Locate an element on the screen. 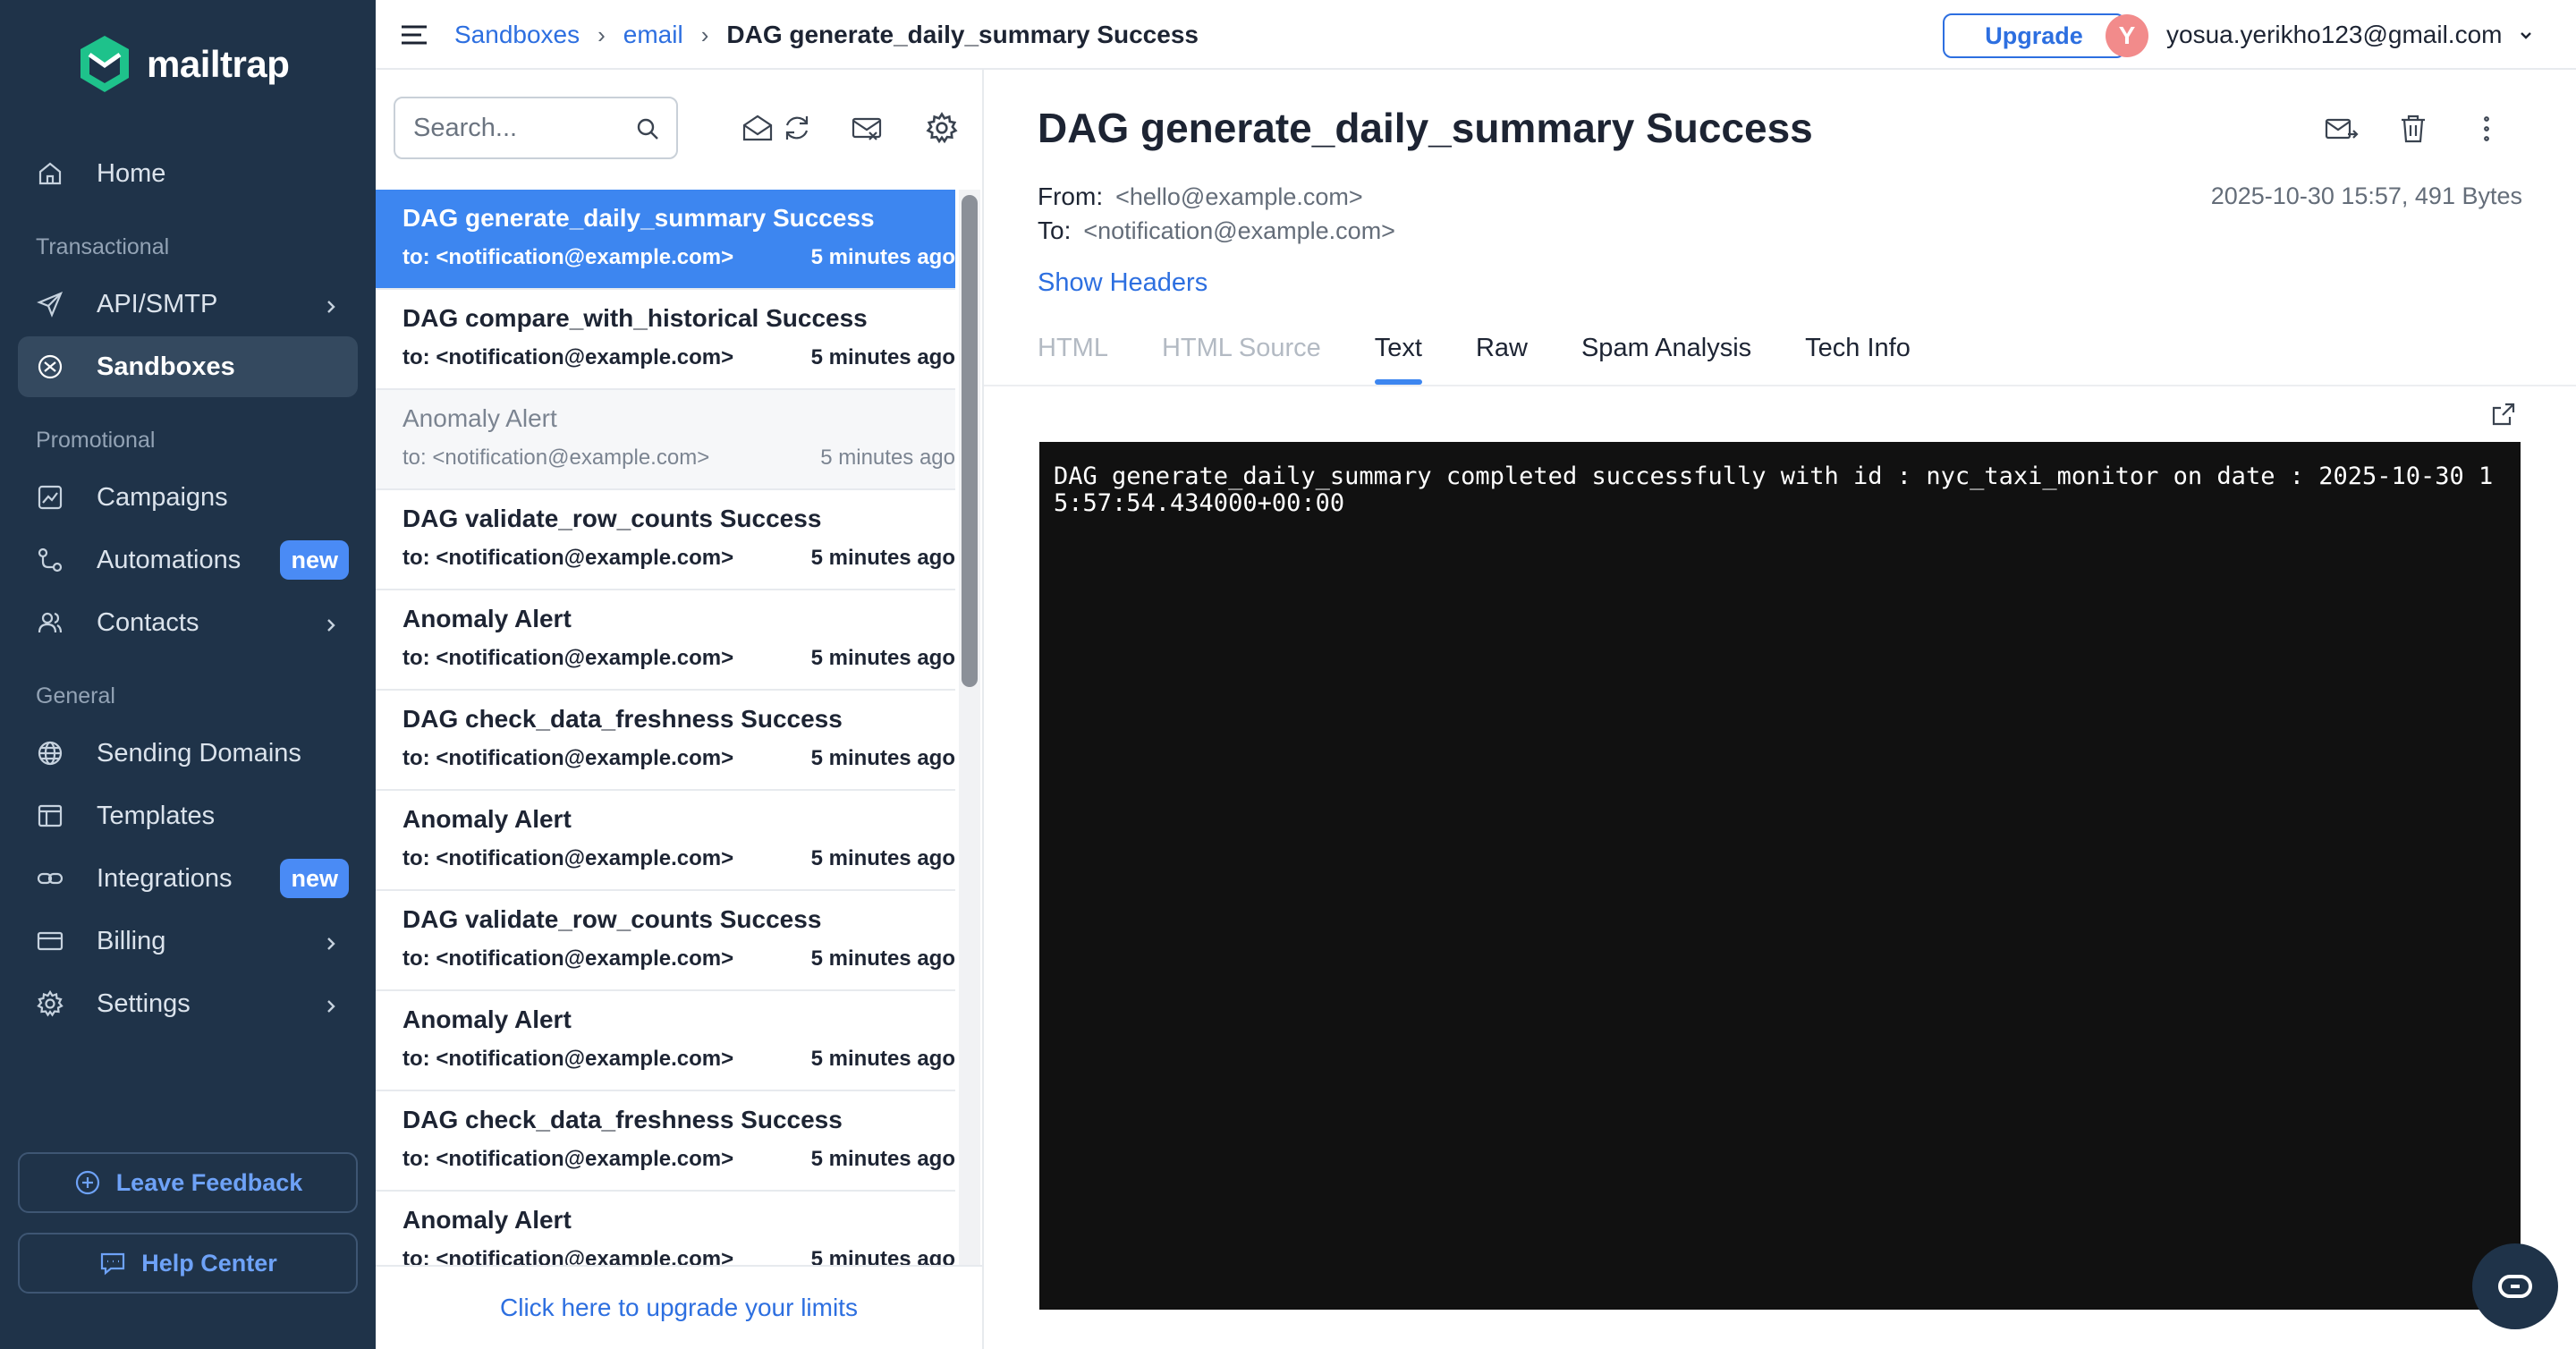 The width and height of the screenshot is (2576, 1349). sidebar-item-settings: Settings is located at coordinates (188, 1003).